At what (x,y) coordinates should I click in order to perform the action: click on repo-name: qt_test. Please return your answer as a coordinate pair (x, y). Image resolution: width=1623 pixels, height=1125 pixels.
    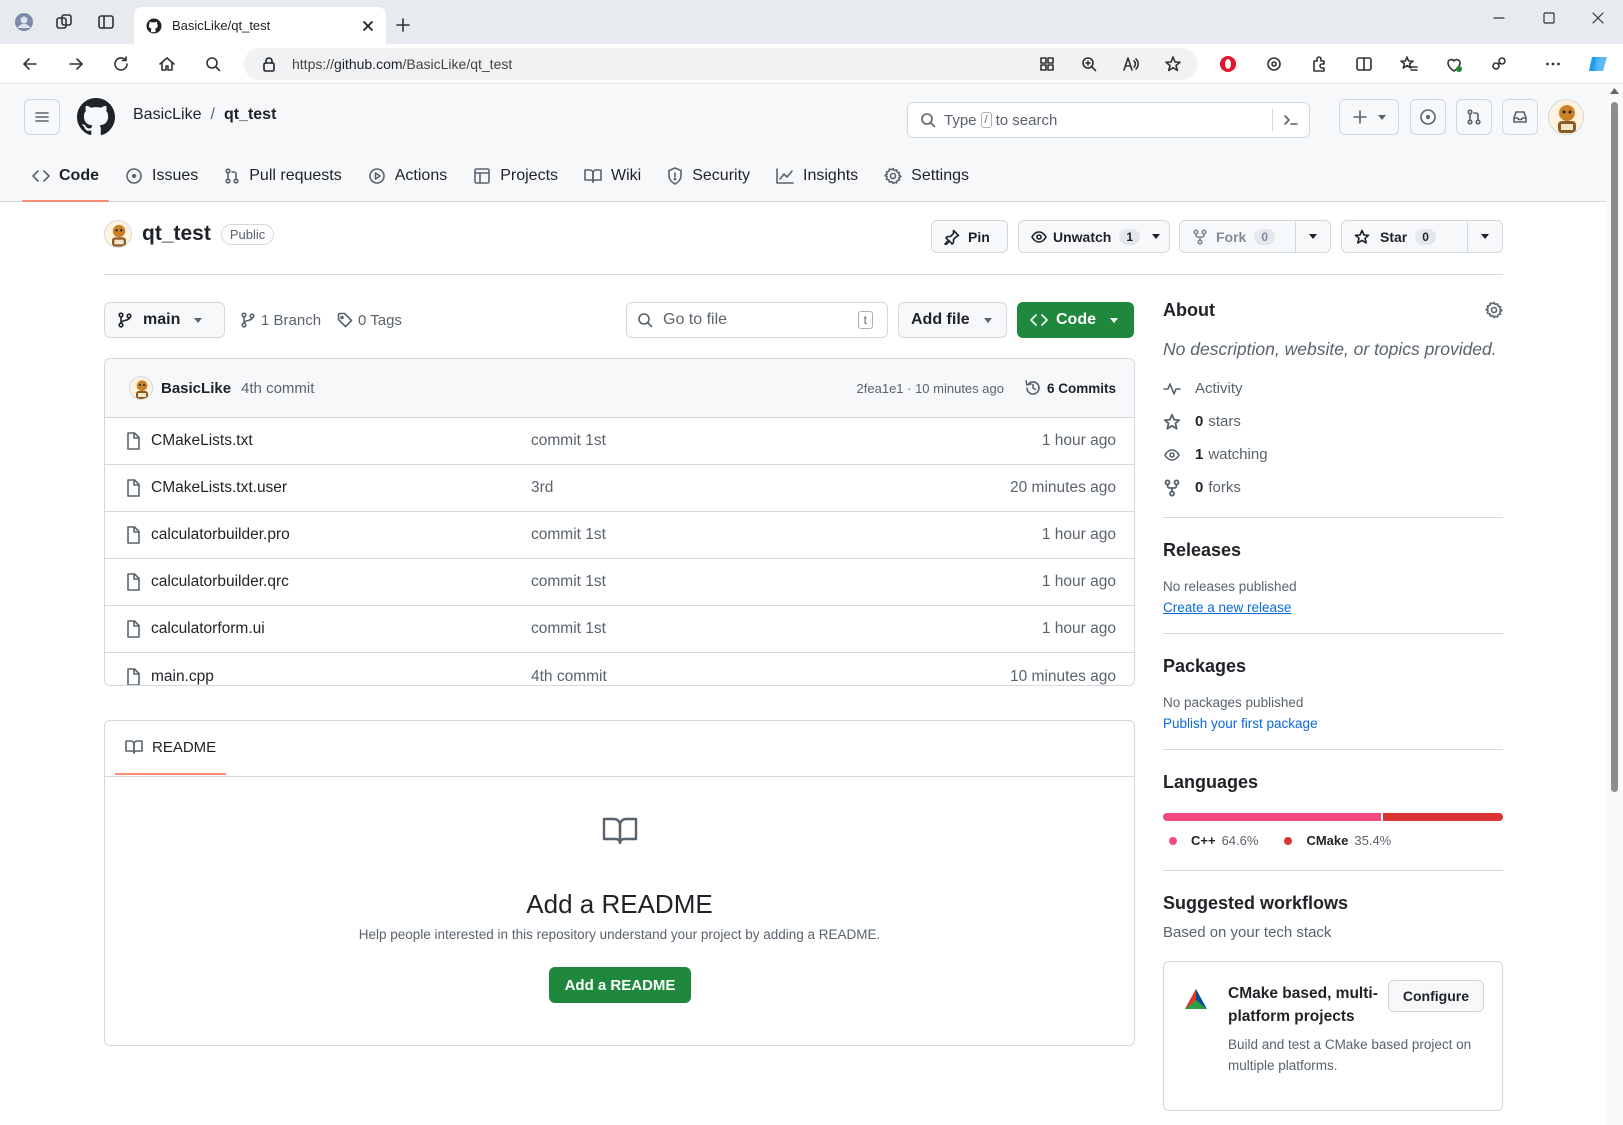
    Looking at the image, I should click on (176, 234).